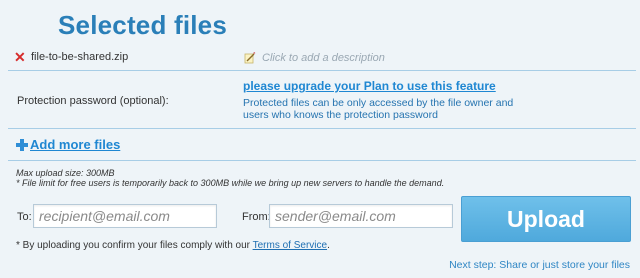  I want to click on pencil-icon, so click(250, 57).